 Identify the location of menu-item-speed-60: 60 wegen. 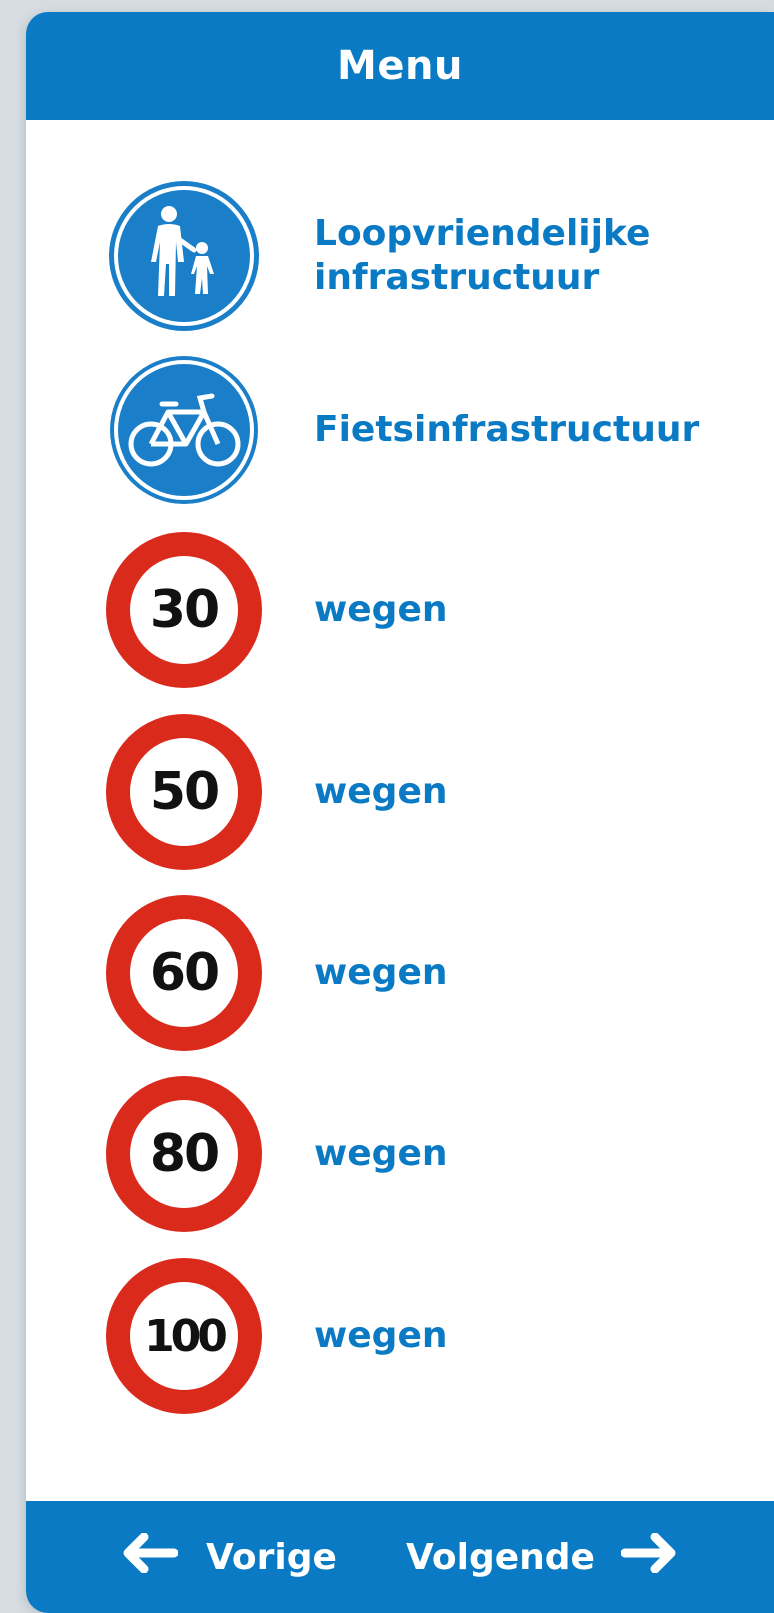
(431, 973).